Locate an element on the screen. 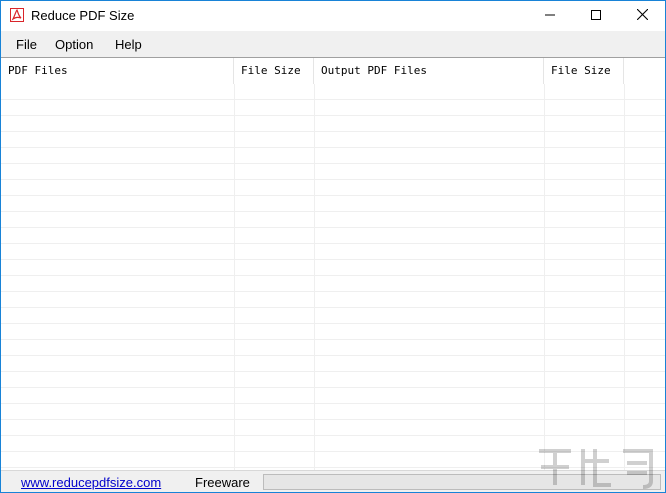  close-button is located at coordinates (642, 16).